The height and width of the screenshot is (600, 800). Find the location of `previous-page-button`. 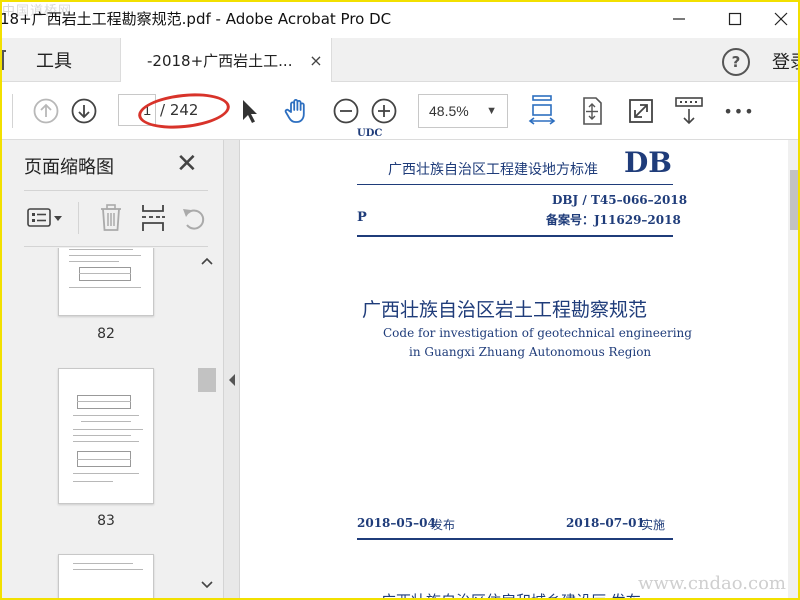

previous-page-button is located at coordinates (46, 111).